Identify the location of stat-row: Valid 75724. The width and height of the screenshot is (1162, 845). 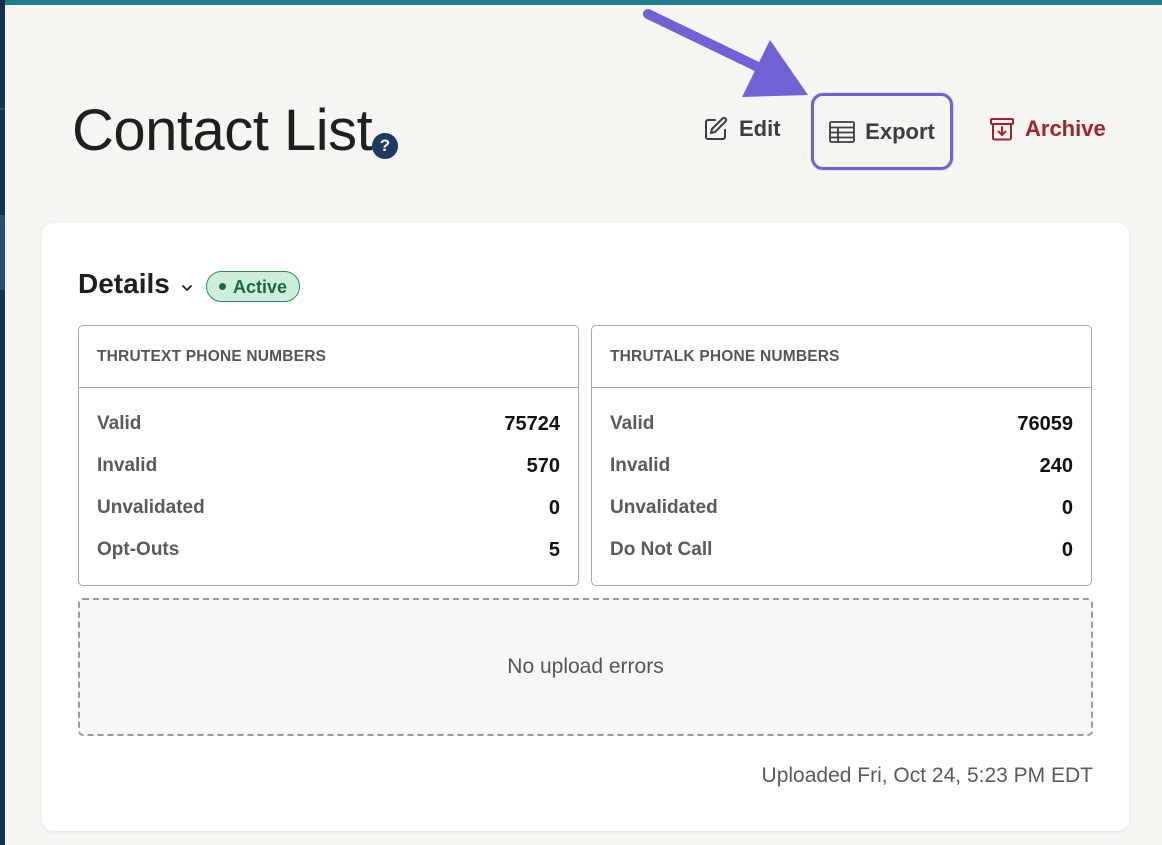
(328, 424).